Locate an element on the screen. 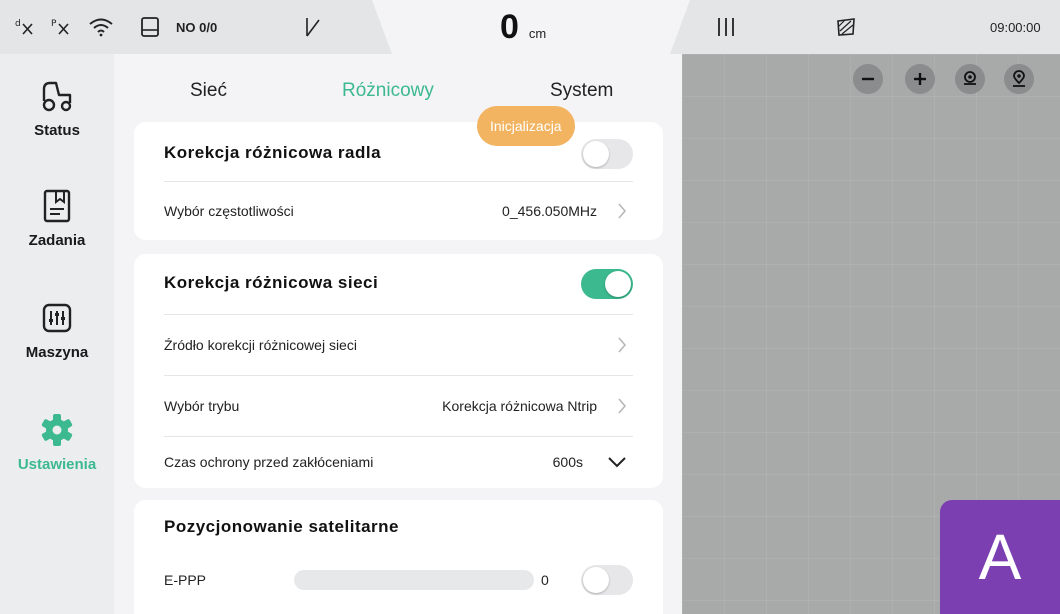 This screenshot has height=614, width=1060. distance-value: 0 is located at coordinates (509, 27).